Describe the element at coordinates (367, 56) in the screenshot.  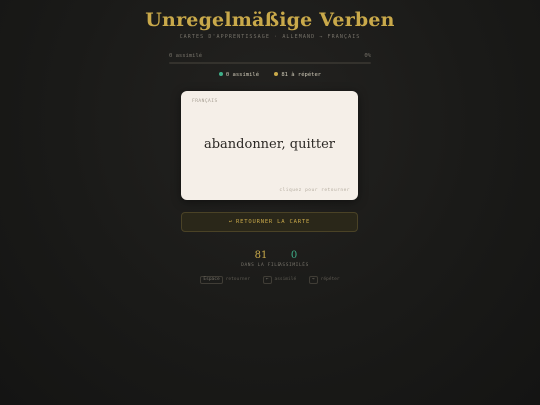
I see `progress-percent: 0%` at that location.